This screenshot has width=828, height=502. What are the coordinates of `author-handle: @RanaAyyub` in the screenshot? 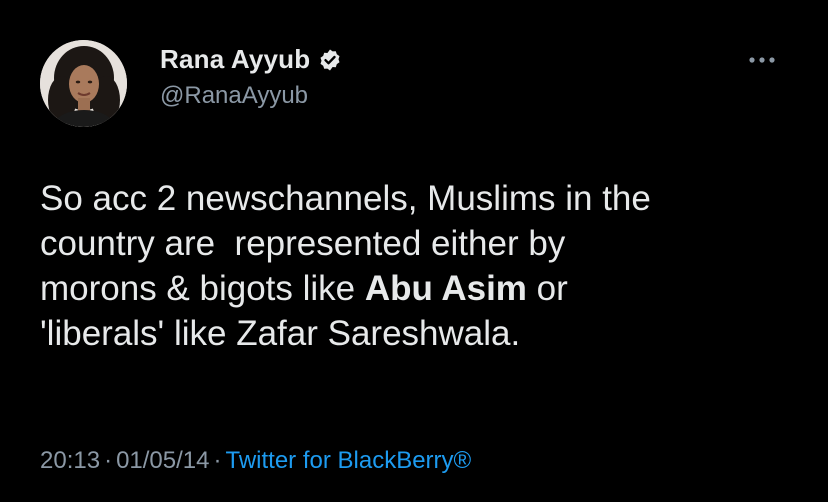 It's located at (234, 96).